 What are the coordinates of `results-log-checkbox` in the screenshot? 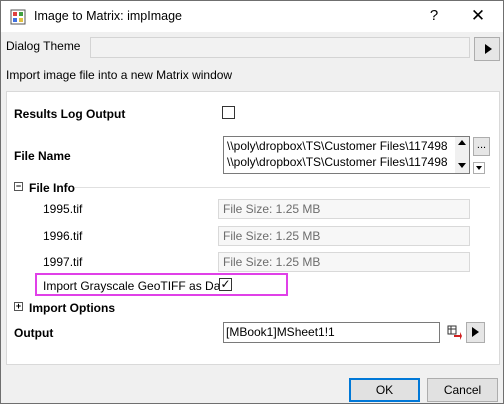 It's located at (228, 112).